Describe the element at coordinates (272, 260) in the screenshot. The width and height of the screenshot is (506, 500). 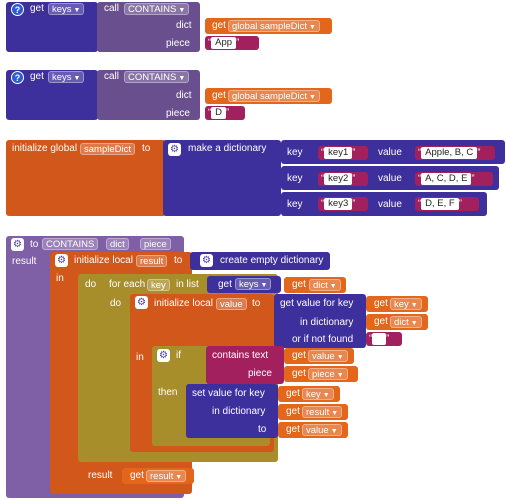
I see `create-empty-dictionary-label: create empty dictionary` at that location.